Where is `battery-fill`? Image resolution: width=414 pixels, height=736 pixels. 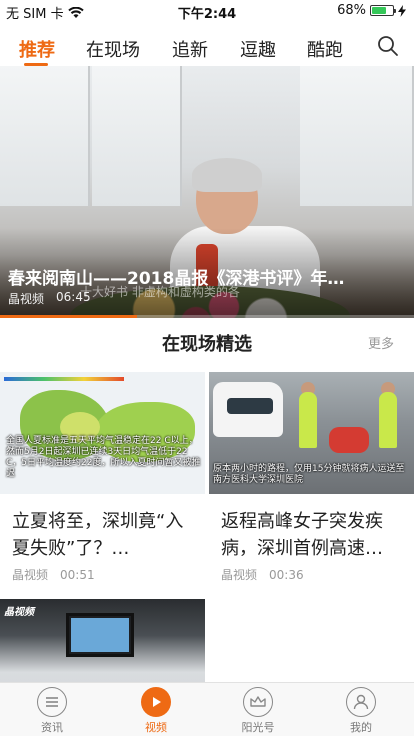
battery-fill is located at coordinates (379, 10).